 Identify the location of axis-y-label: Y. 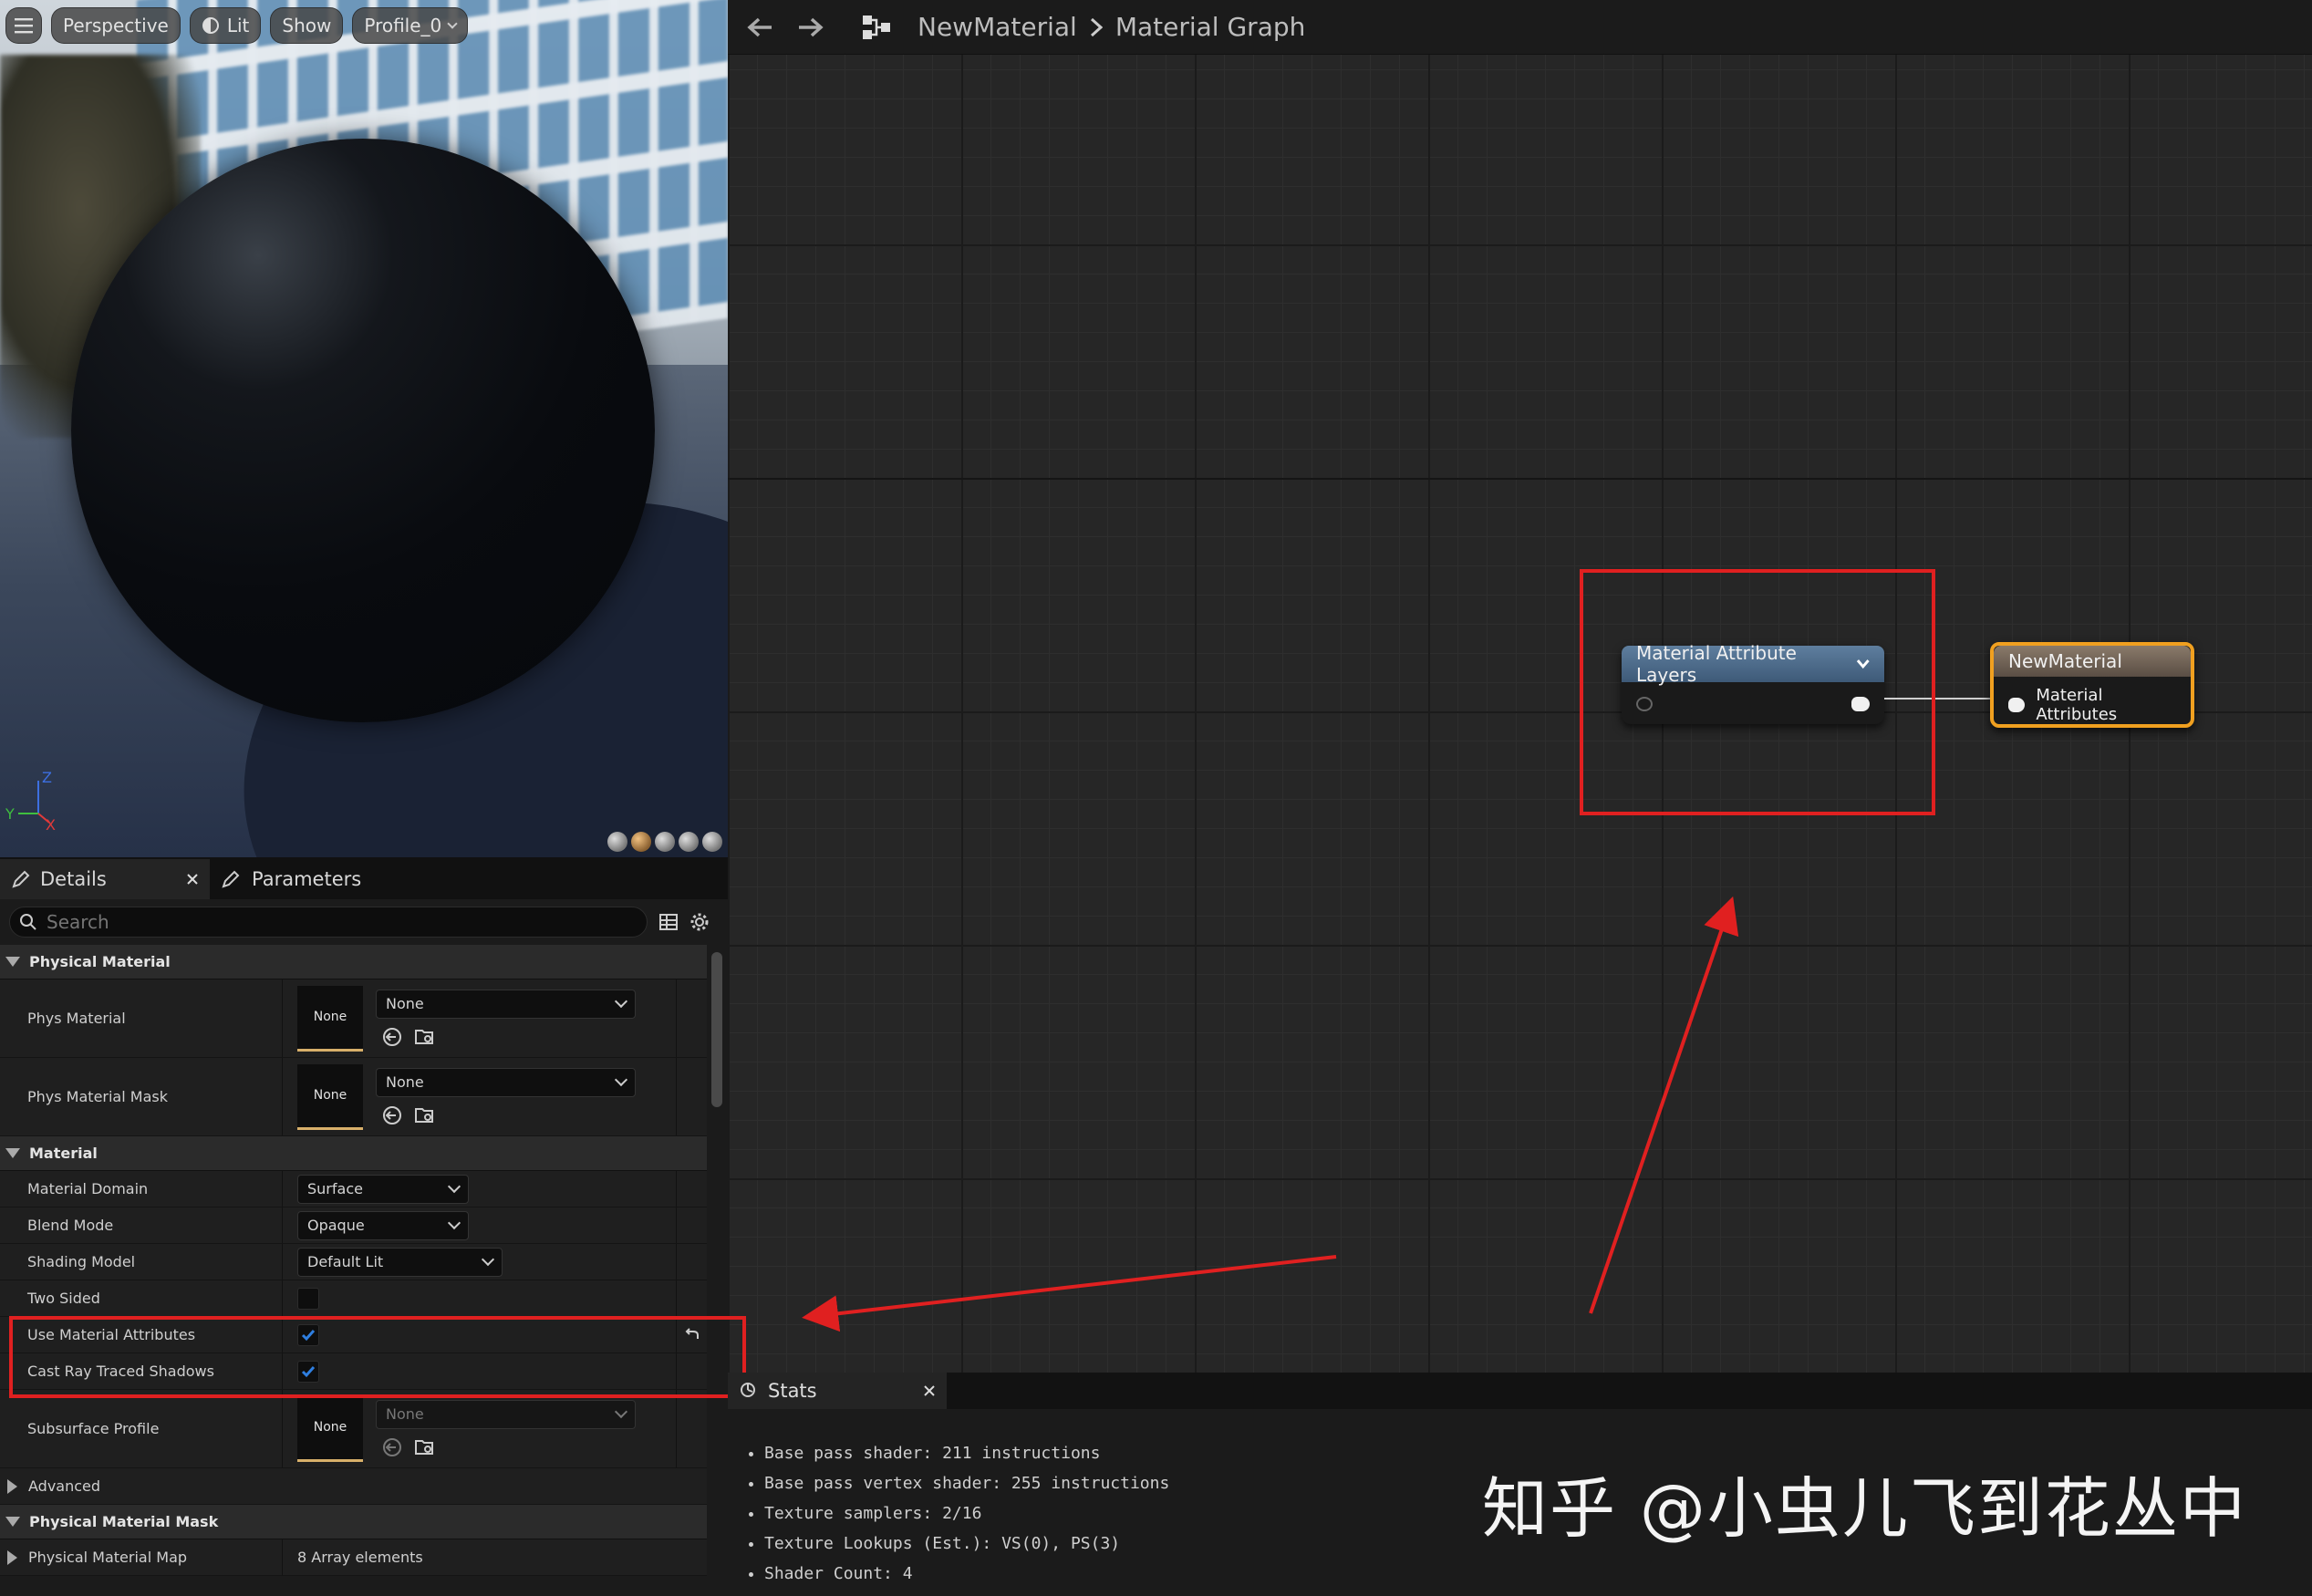
(10, 814).